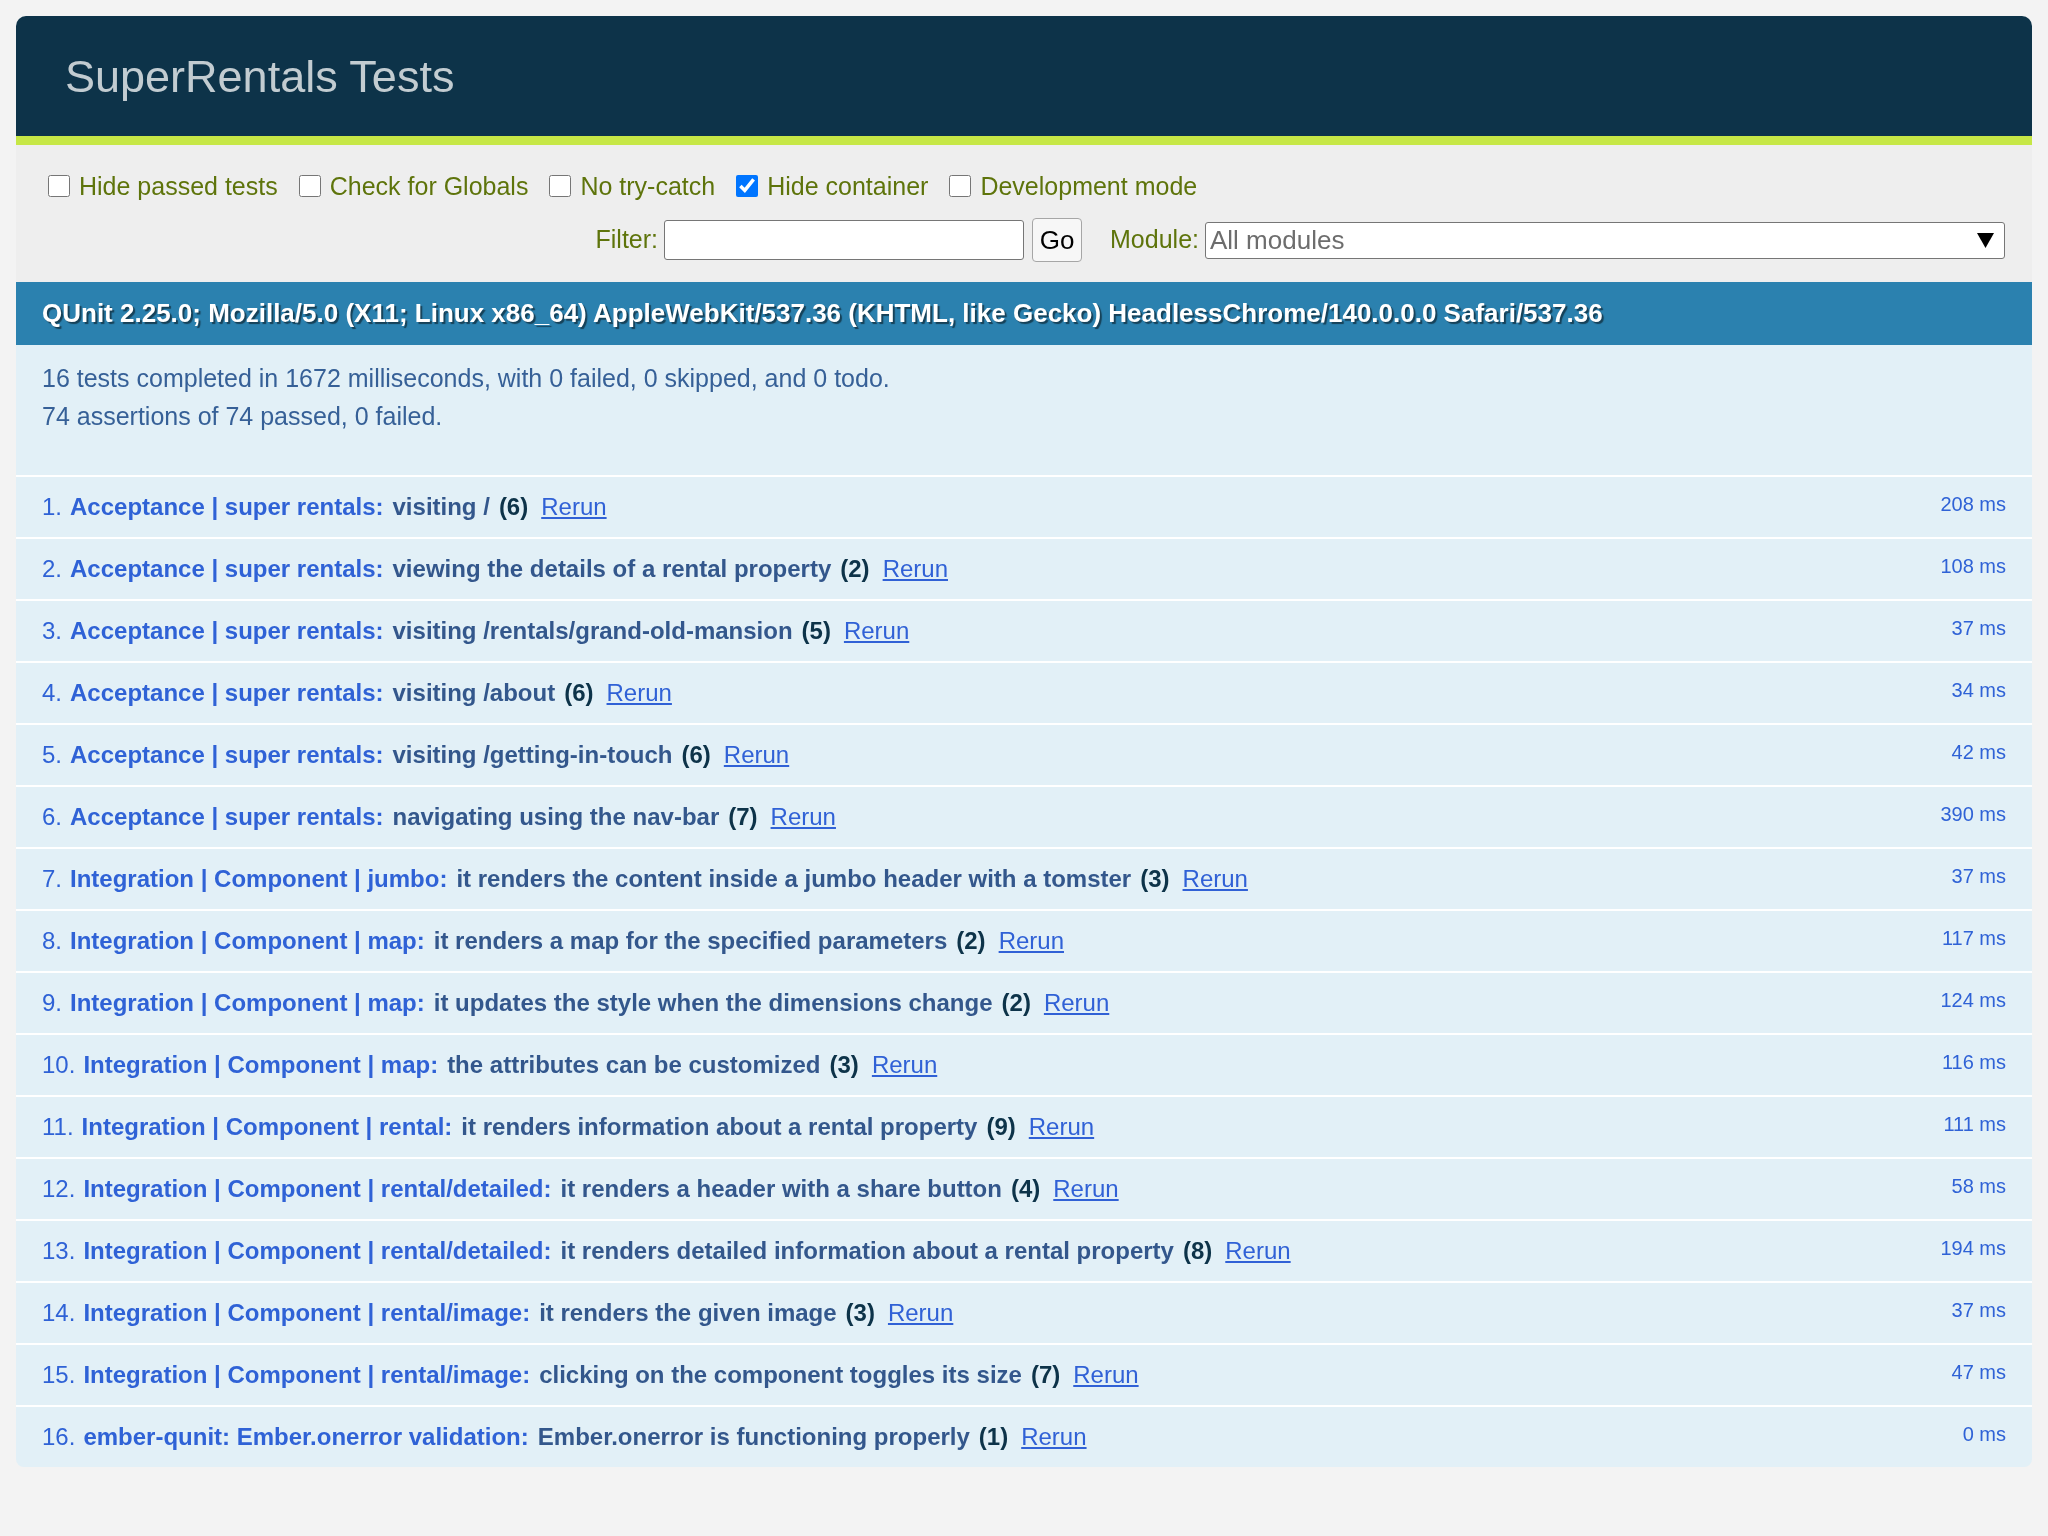  What do you see at coordinates (1024, 1126) in the screenshot?
I see `test-row: 11. Integration | Component | rental: it renders information about a rental property (9) Rerun 111 ms` at bounding box center [1024, 1126].